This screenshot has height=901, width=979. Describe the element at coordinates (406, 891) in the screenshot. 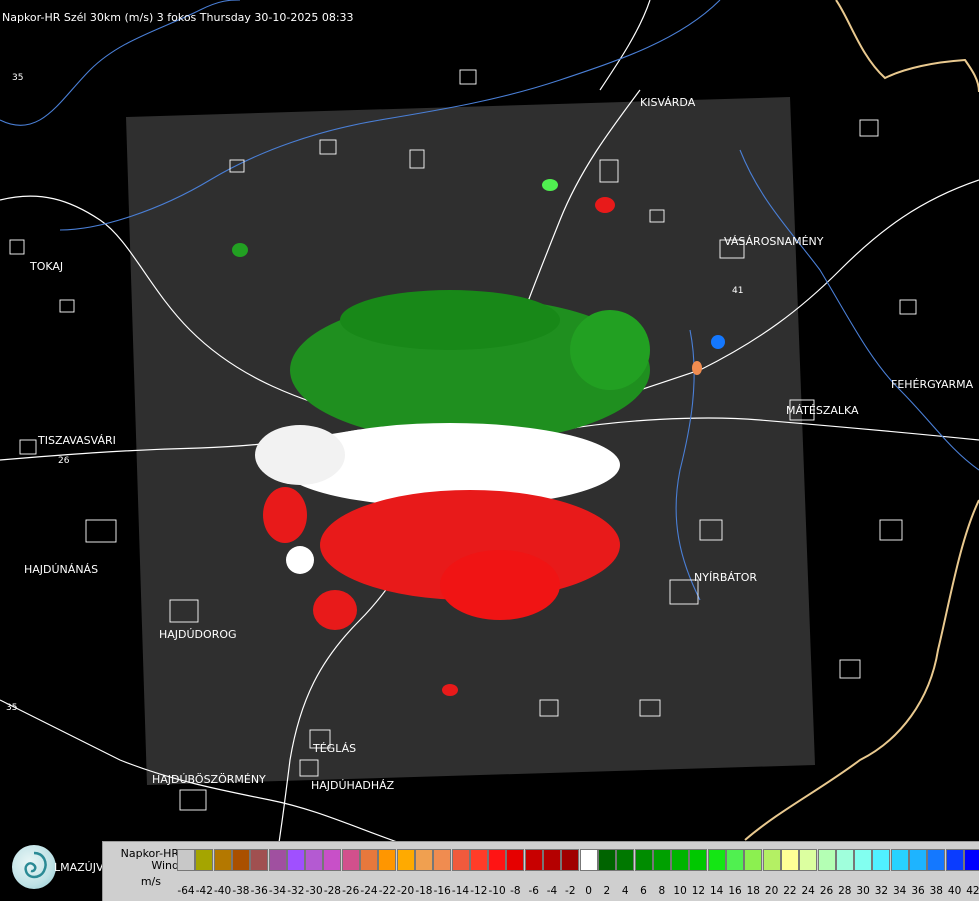

I see `legend-tick-label: -20` at that location.